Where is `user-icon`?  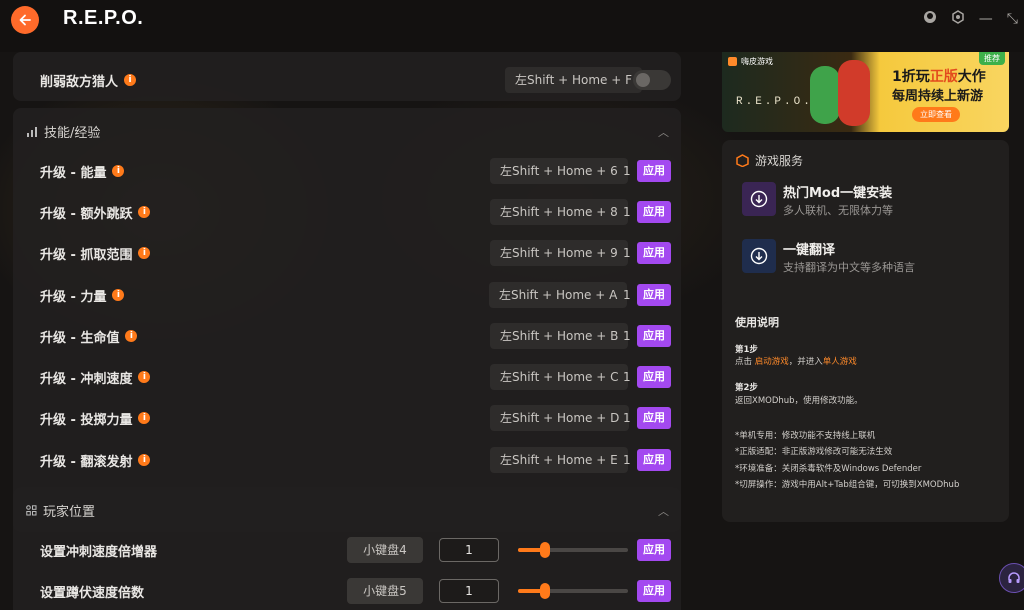 user-icon is located at coordinates (930, 19).